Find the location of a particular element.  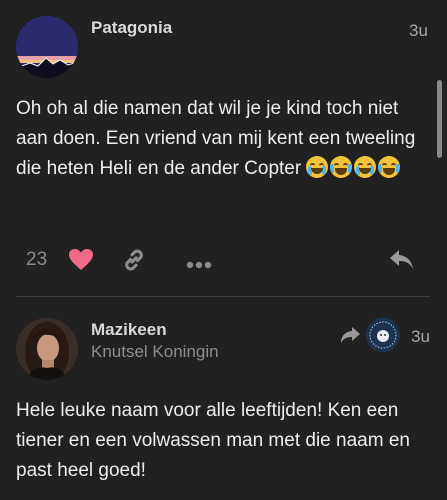

heart-icon is located at coordinates (81, 262).